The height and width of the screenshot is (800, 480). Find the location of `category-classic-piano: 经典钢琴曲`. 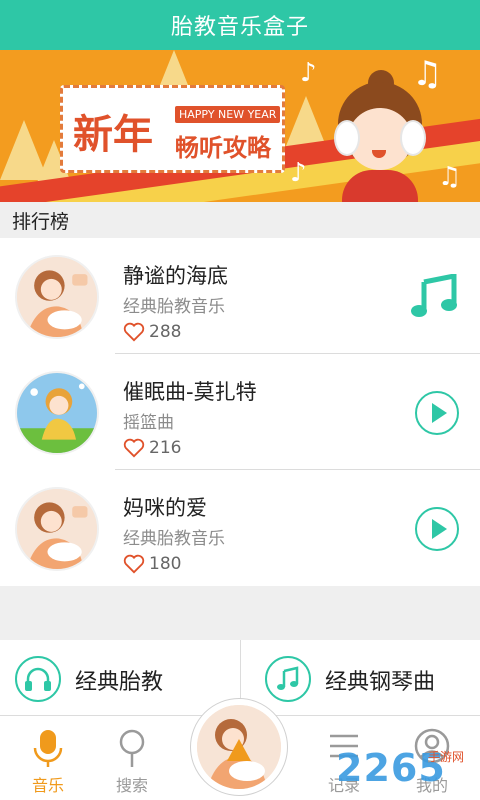

category-classic-piano: 经典钢琴曲 is located at coordinates (360, 678).